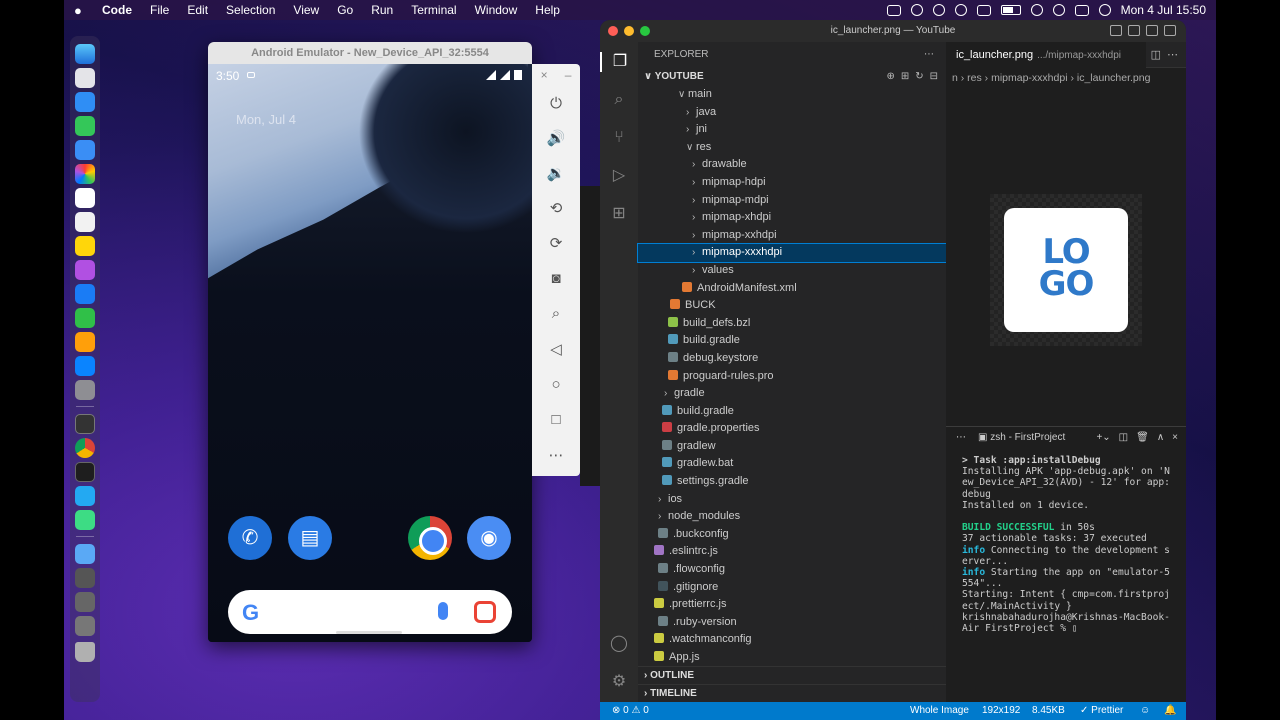  I want to click on tree-file: build_defs.bzl, so click(792, 324).